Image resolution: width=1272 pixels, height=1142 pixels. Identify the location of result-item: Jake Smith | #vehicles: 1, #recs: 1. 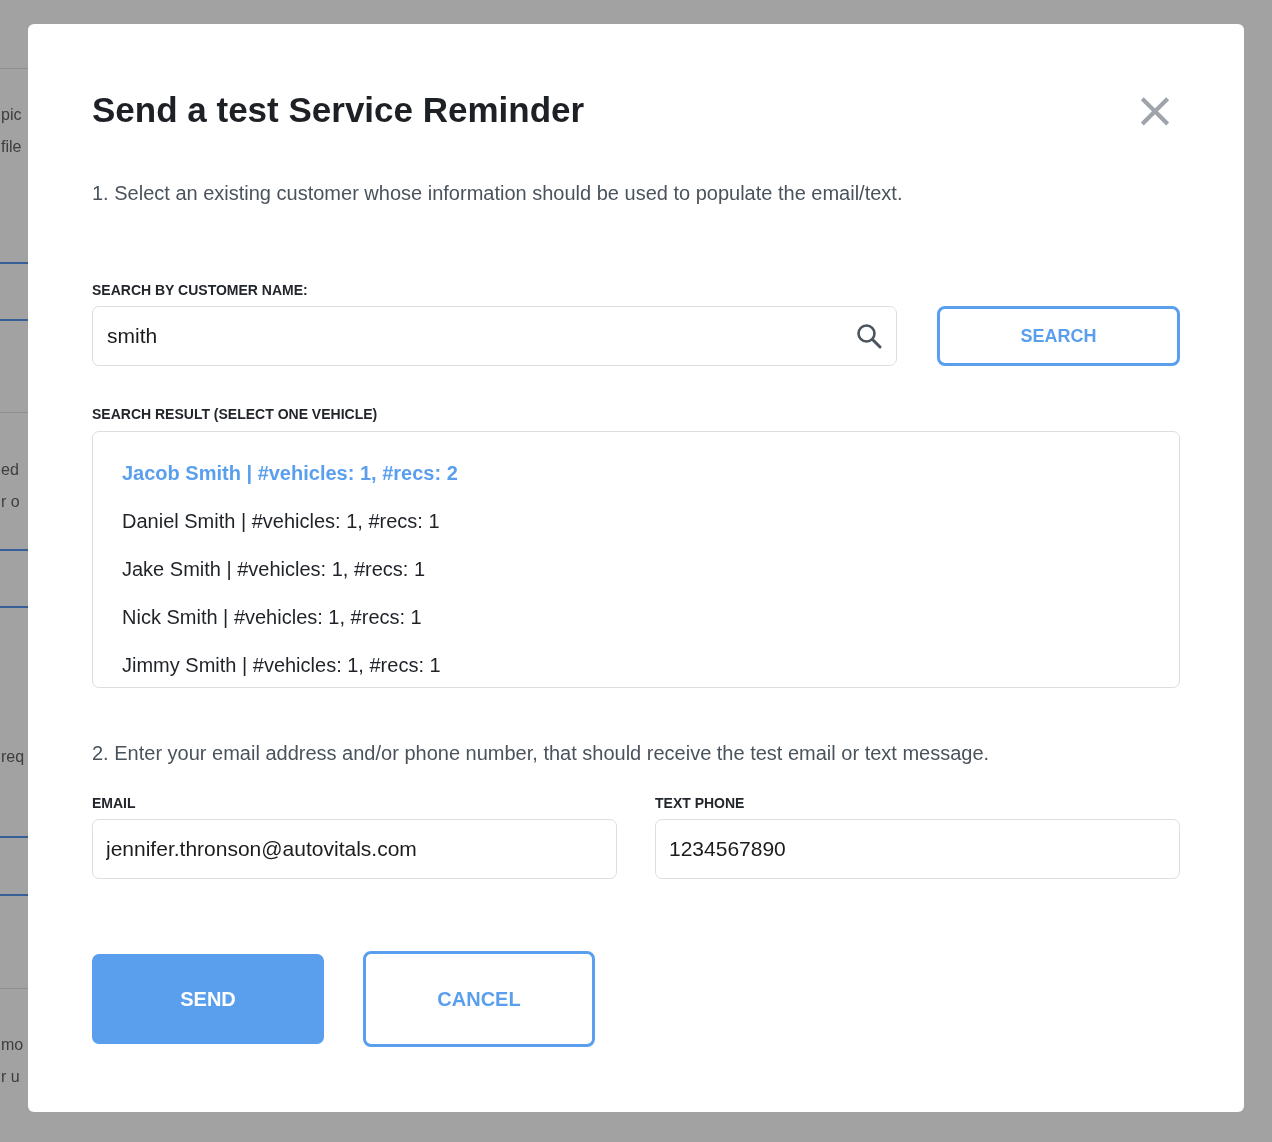
(636, 569).